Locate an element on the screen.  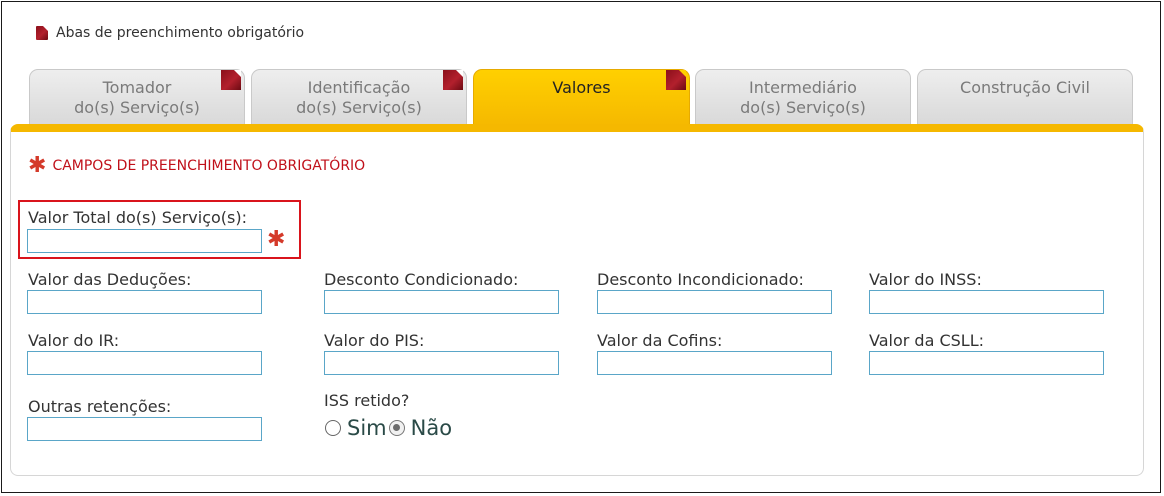
desconto-condicionado-label: Desconto Condicionado: is located at coordinates (421, 279).